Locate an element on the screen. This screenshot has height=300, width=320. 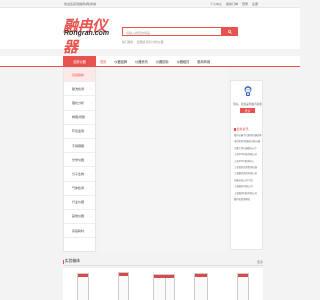
nav-item-bidding: 仪器招标 is located at coordinates (162, 61).